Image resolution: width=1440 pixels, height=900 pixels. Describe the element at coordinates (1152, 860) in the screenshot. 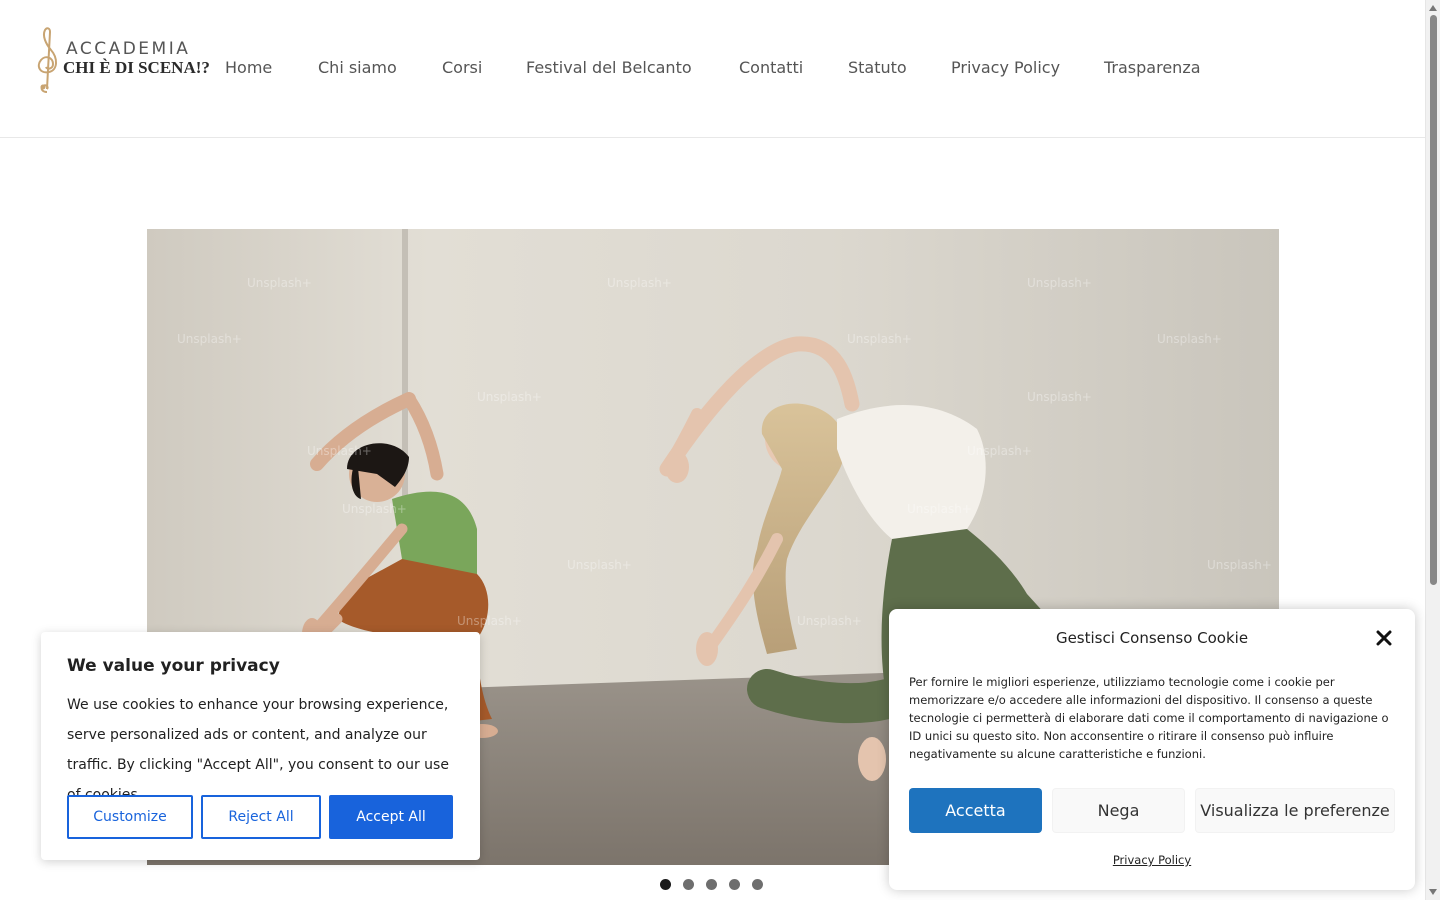

I see `privacy-policy-link: Privacy Policy` at that location.